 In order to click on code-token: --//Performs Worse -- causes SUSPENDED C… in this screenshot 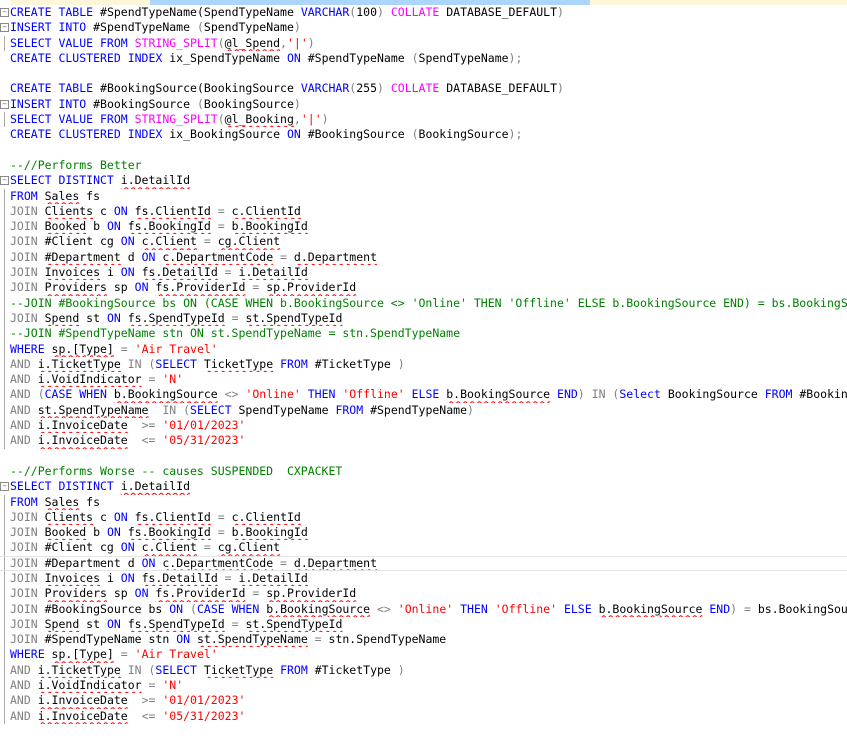, I will do `click(176, 470)`.